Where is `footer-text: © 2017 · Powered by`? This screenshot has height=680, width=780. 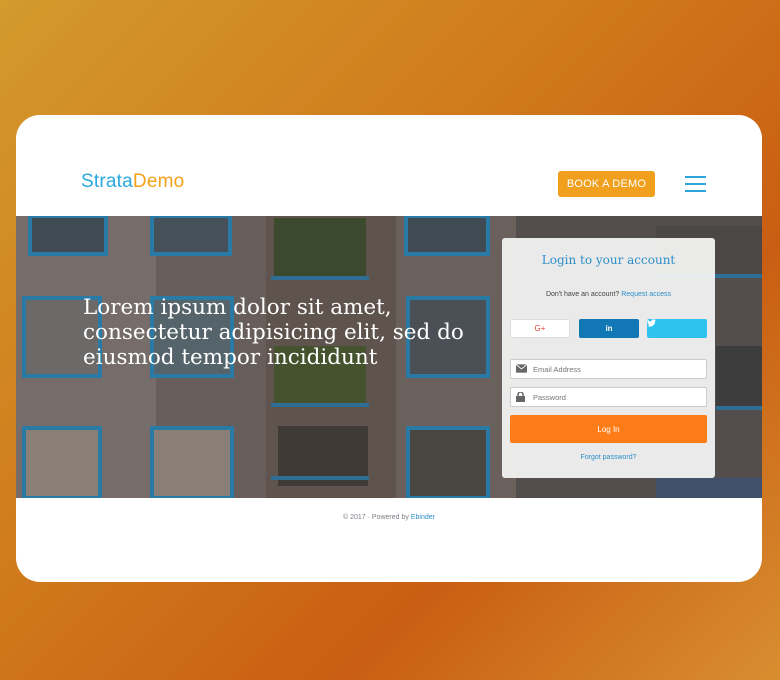
footer-text: © 2017 · Powered by is located at coordinates (376, 517).